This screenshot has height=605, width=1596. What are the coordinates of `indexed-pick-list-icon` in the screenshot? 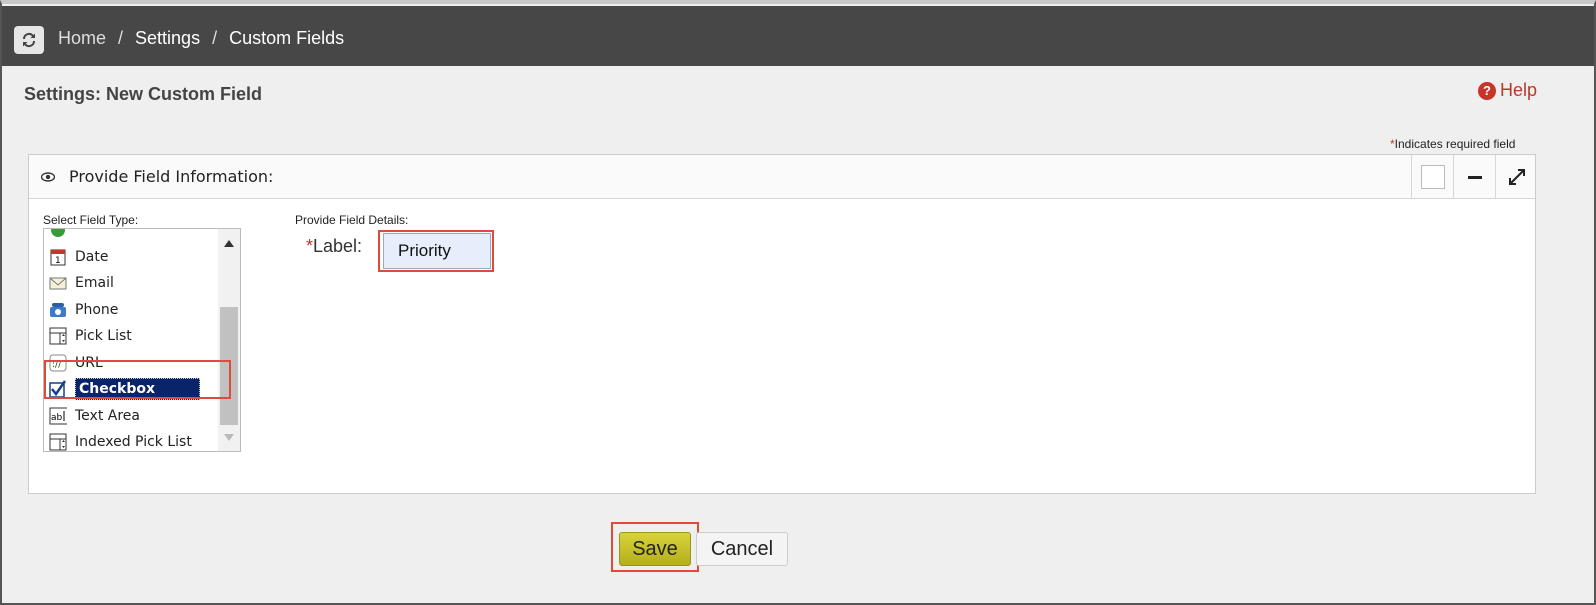 It's located at (58, 442).